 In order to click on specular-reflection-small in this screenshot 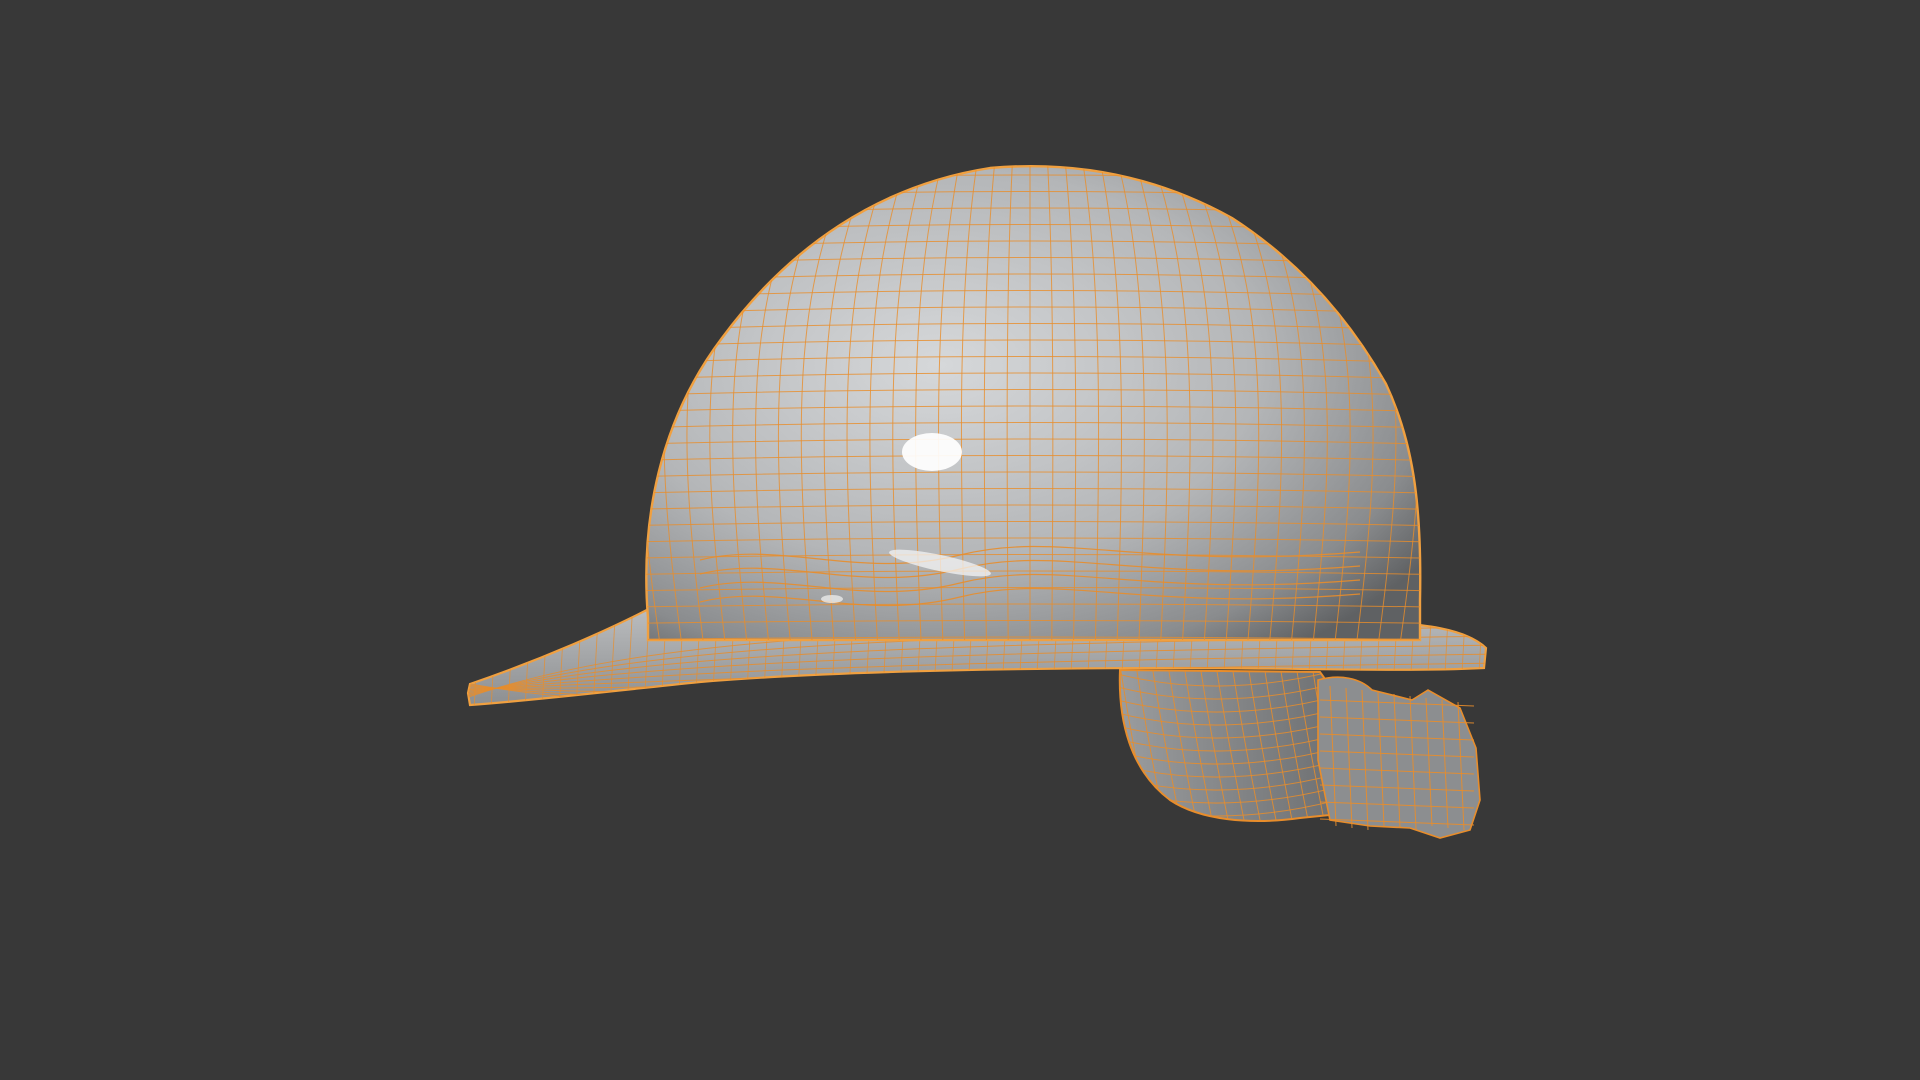, I will do `click(832, 599)`.